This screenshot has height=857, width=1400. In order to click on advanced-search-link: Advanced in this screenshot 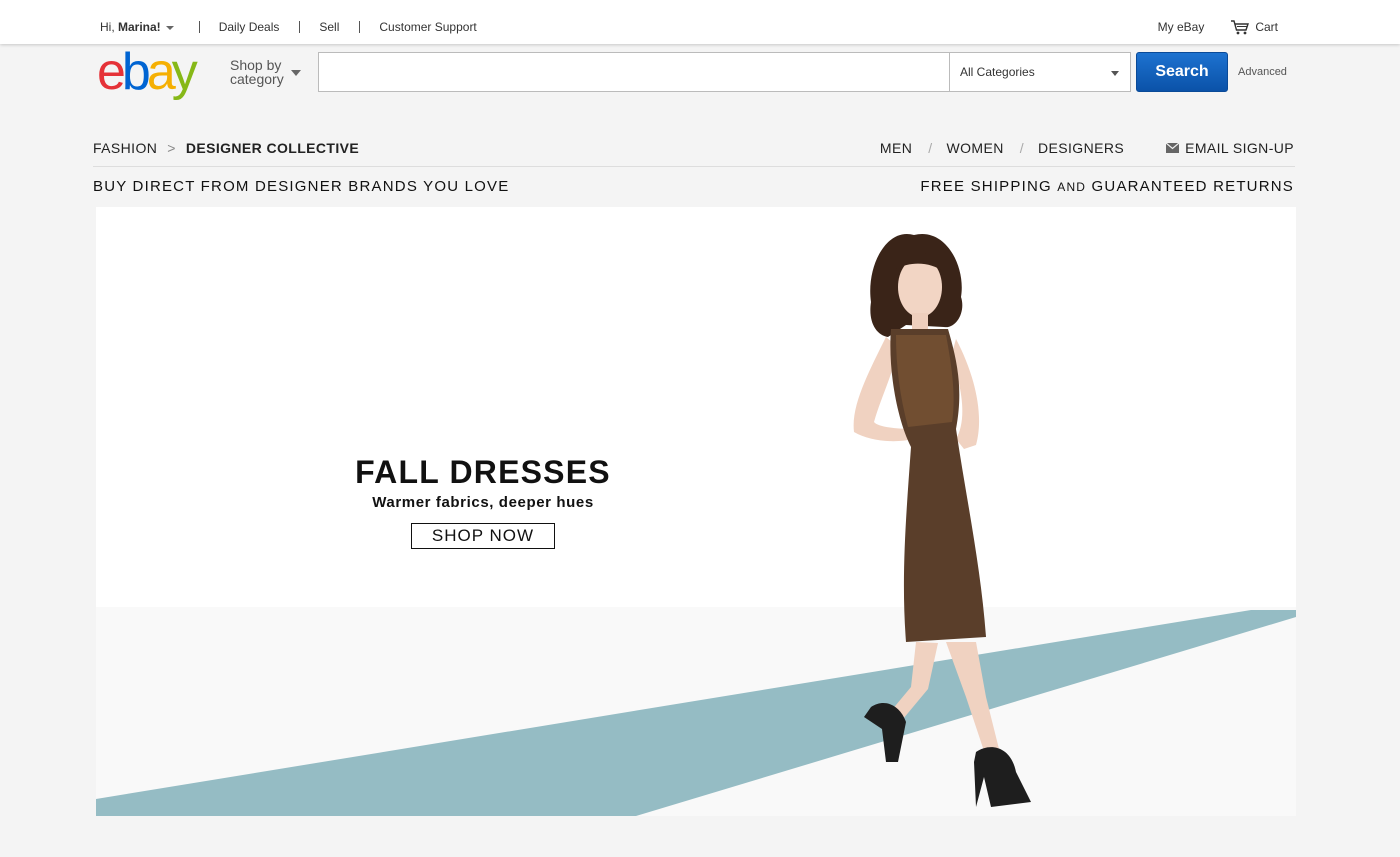, I will do `click(1262, 72)`.